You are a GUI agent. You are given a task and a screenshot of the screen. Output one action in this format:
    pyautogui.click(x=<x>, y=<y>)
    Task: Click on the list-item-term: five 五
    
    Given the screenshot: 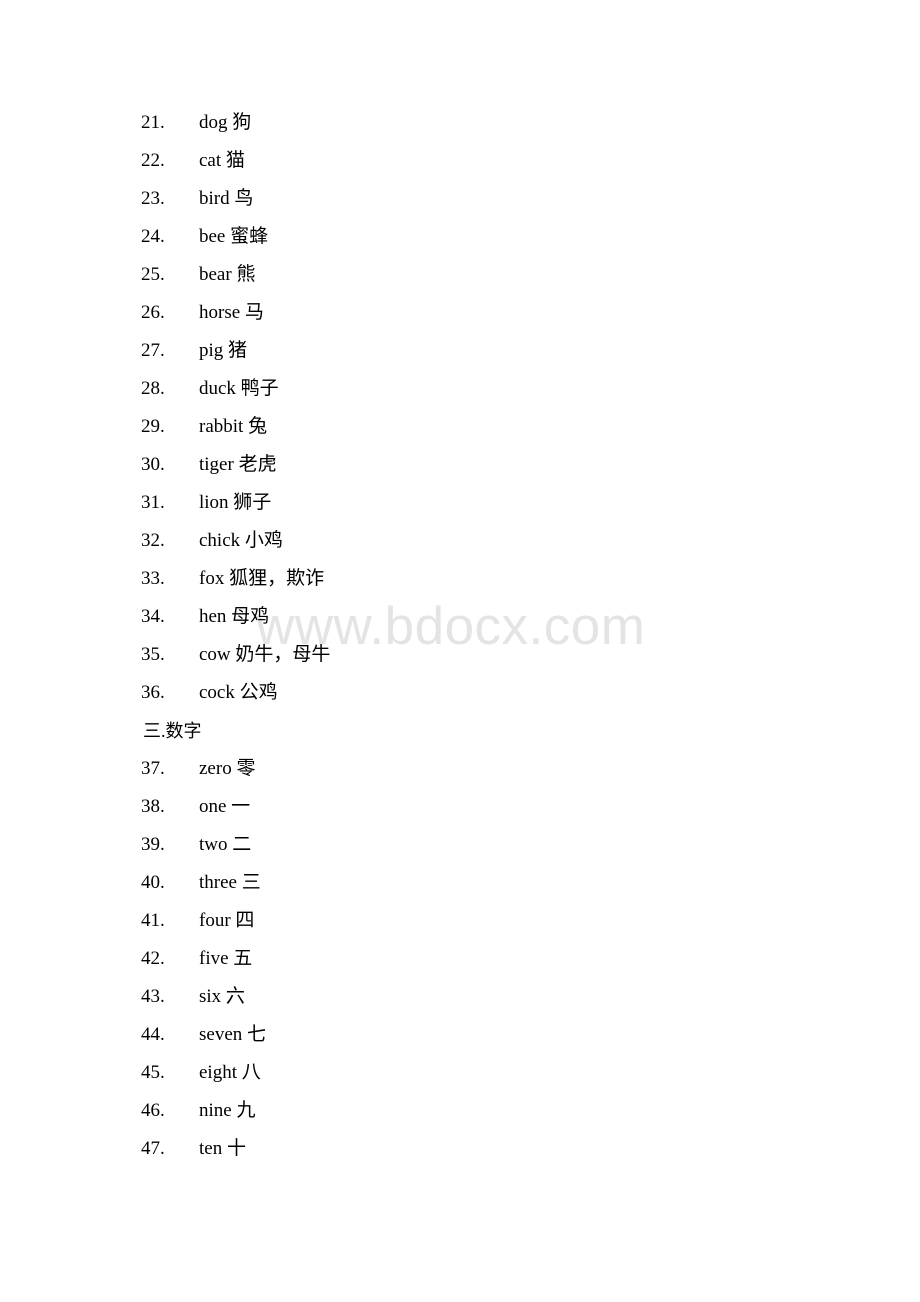 What is the action you would take?
    pyautogui.click(x=226, y=958)
    